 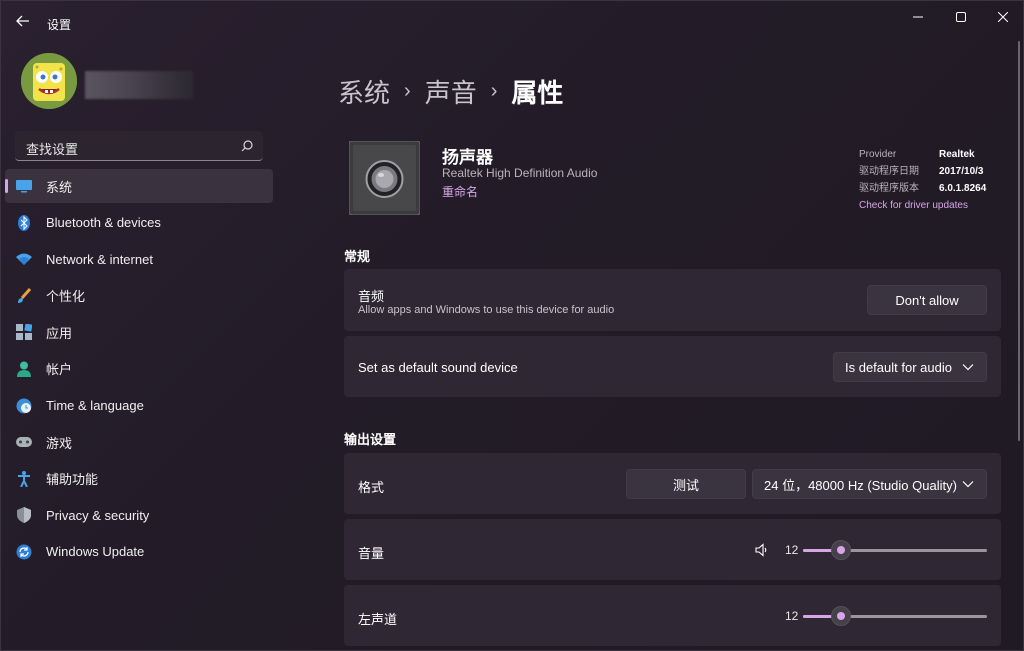 I want to click on speaker-icon, so click(x=384, y=178).